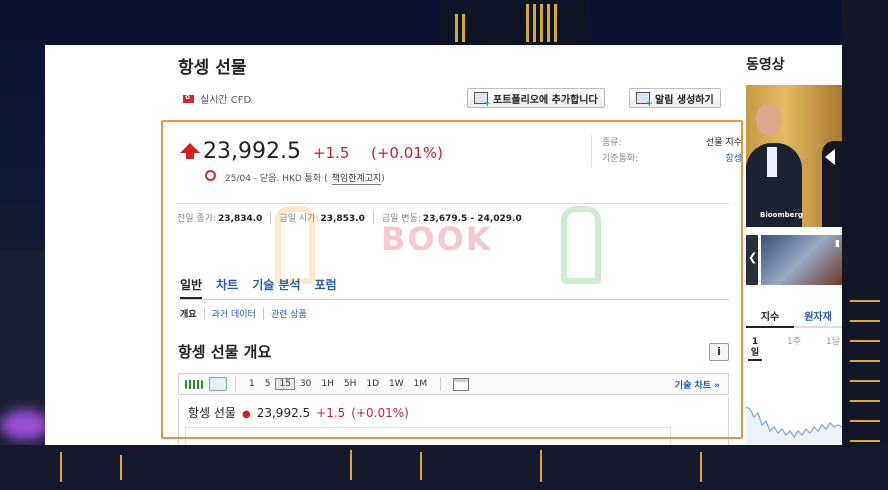 The height and width of the screenshot is (490, 888). I want to click on create-alert-button: 알림 생성하기, so click(675, 98).